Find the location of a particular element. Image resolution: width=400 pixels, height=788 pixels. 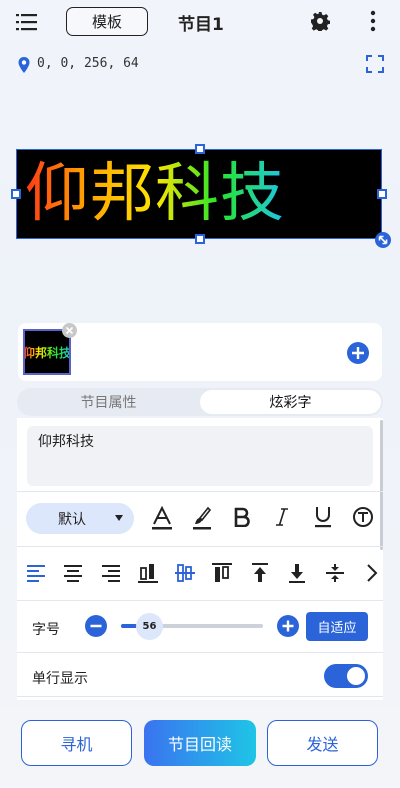

send-button: 发送 is located at coordinates (322, 743).